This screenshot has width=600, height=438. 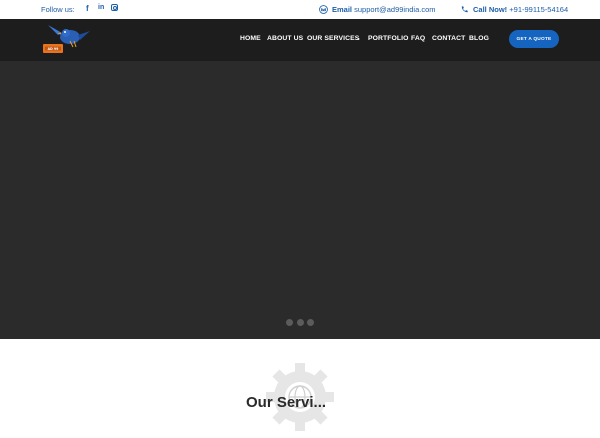 I want to click on envelope-icon, so click(x=323, y=9).